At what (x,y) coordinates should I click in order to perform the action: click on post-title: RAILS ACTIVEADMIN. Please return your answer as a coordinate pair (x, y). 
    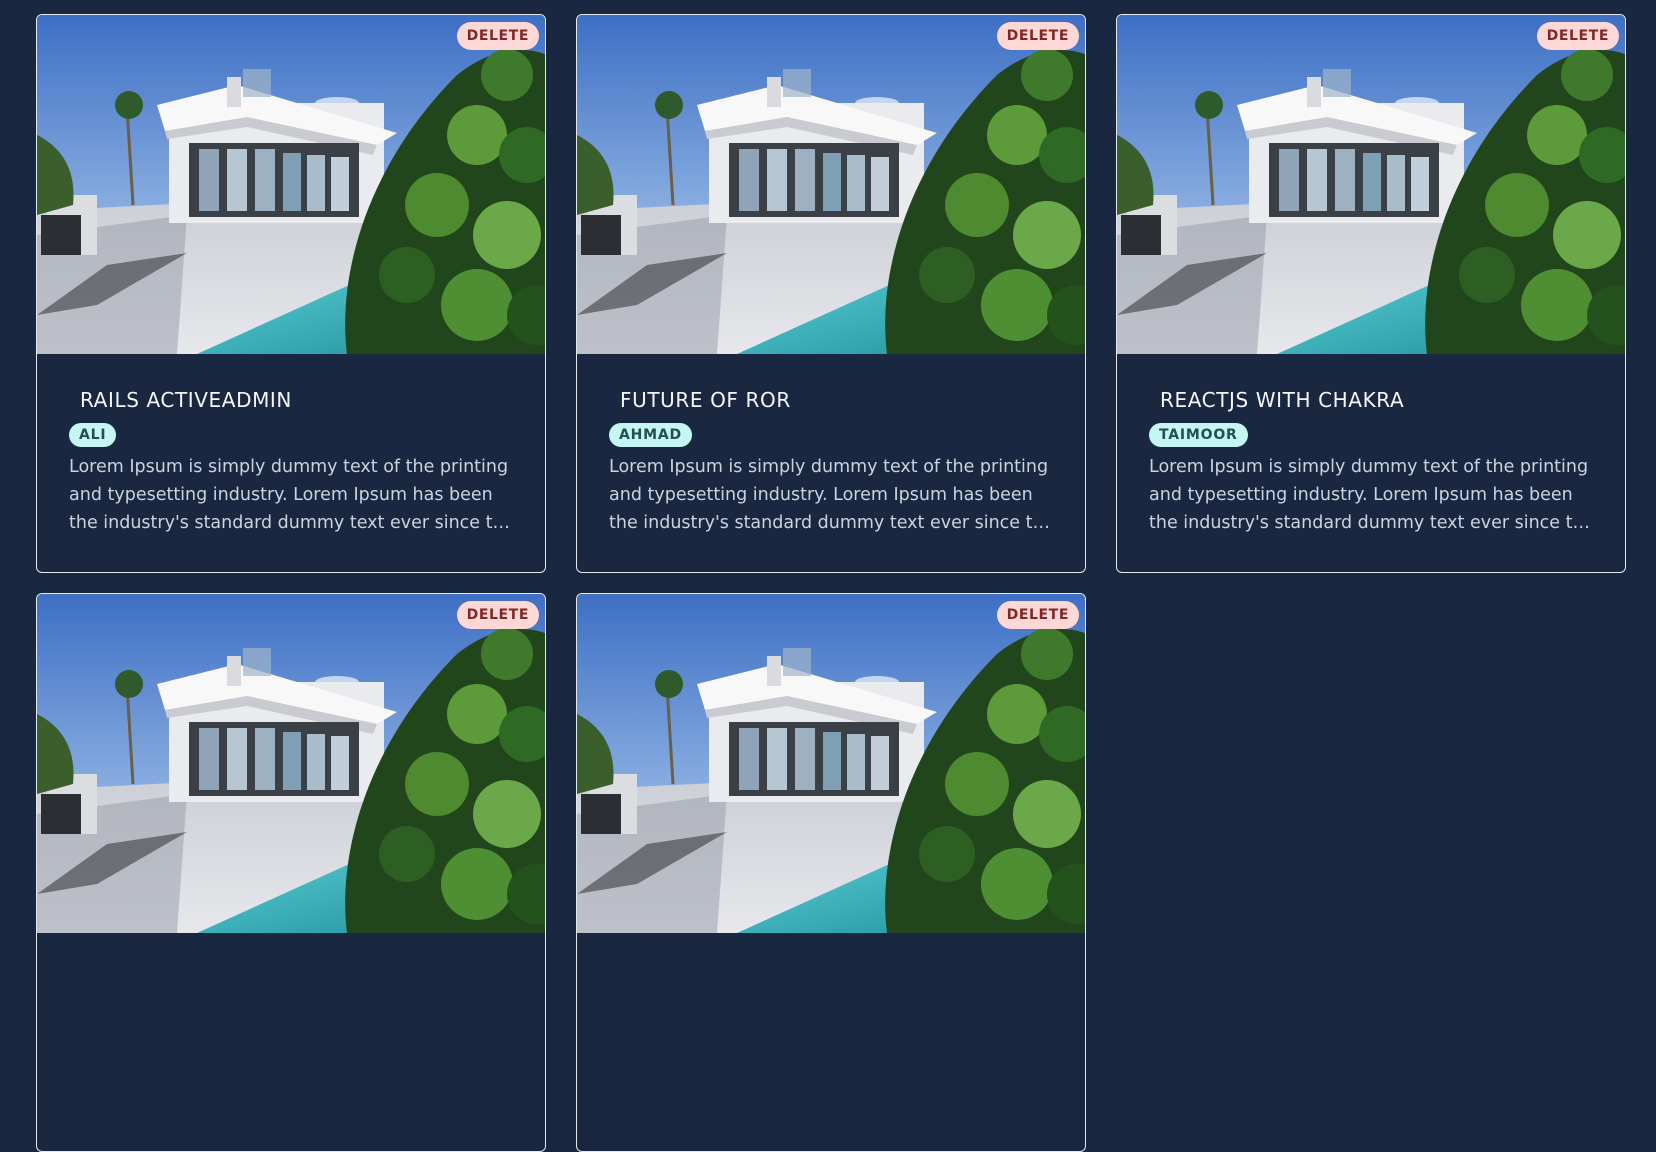
    Looking at the image, I should click on (186, 400).